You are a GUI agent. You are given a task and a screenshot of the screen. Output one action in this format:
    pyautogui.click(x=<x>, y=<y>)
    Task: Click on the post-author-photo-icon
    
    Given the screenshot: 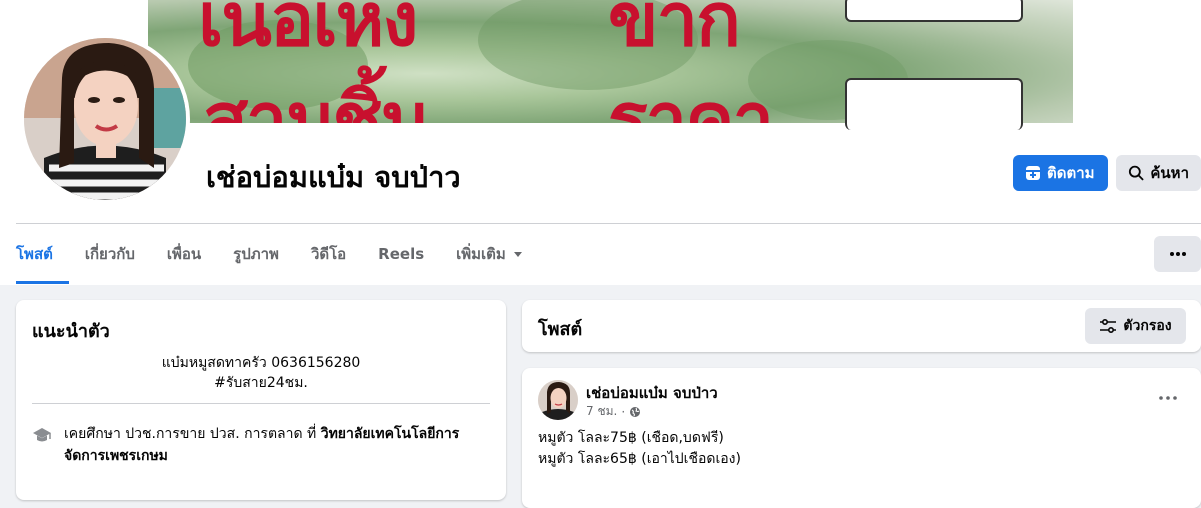 What is the action you would take?
    pyautogui.click(x=558, y=400)
    